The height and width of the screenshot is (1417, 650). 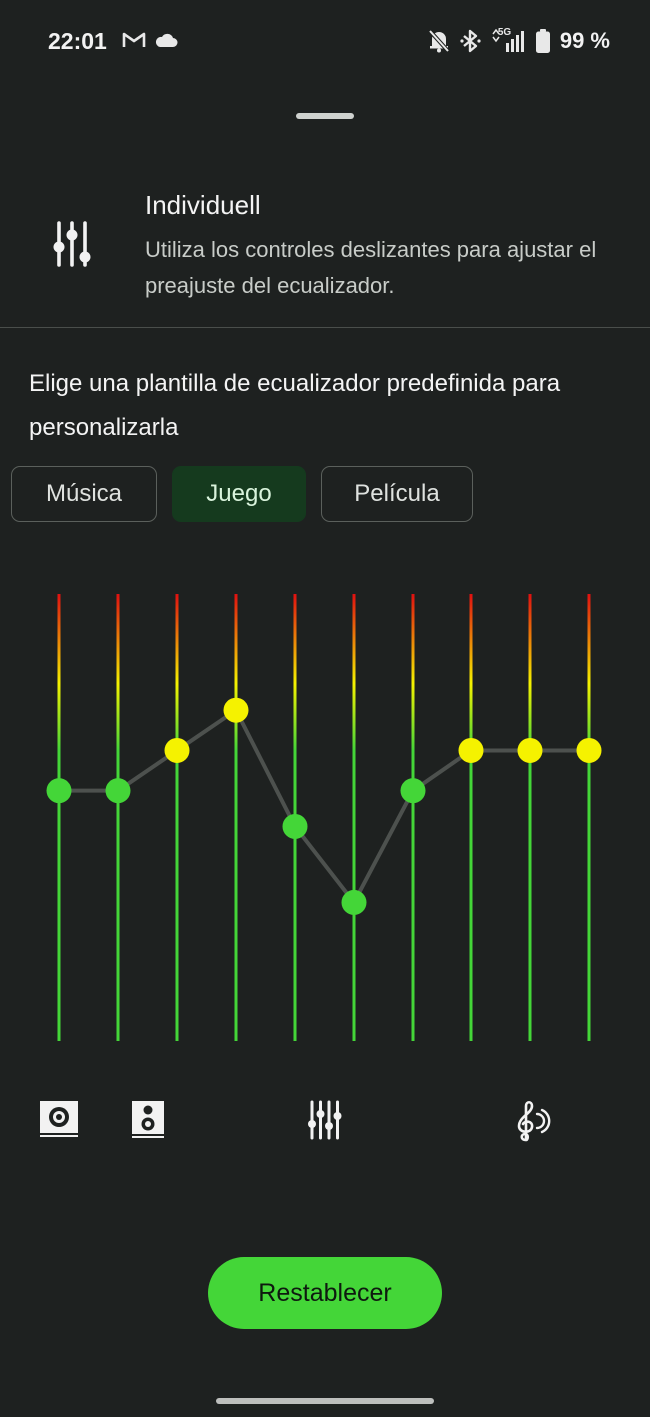 I want to click on cloud-icon, so click(x=166, y=40).